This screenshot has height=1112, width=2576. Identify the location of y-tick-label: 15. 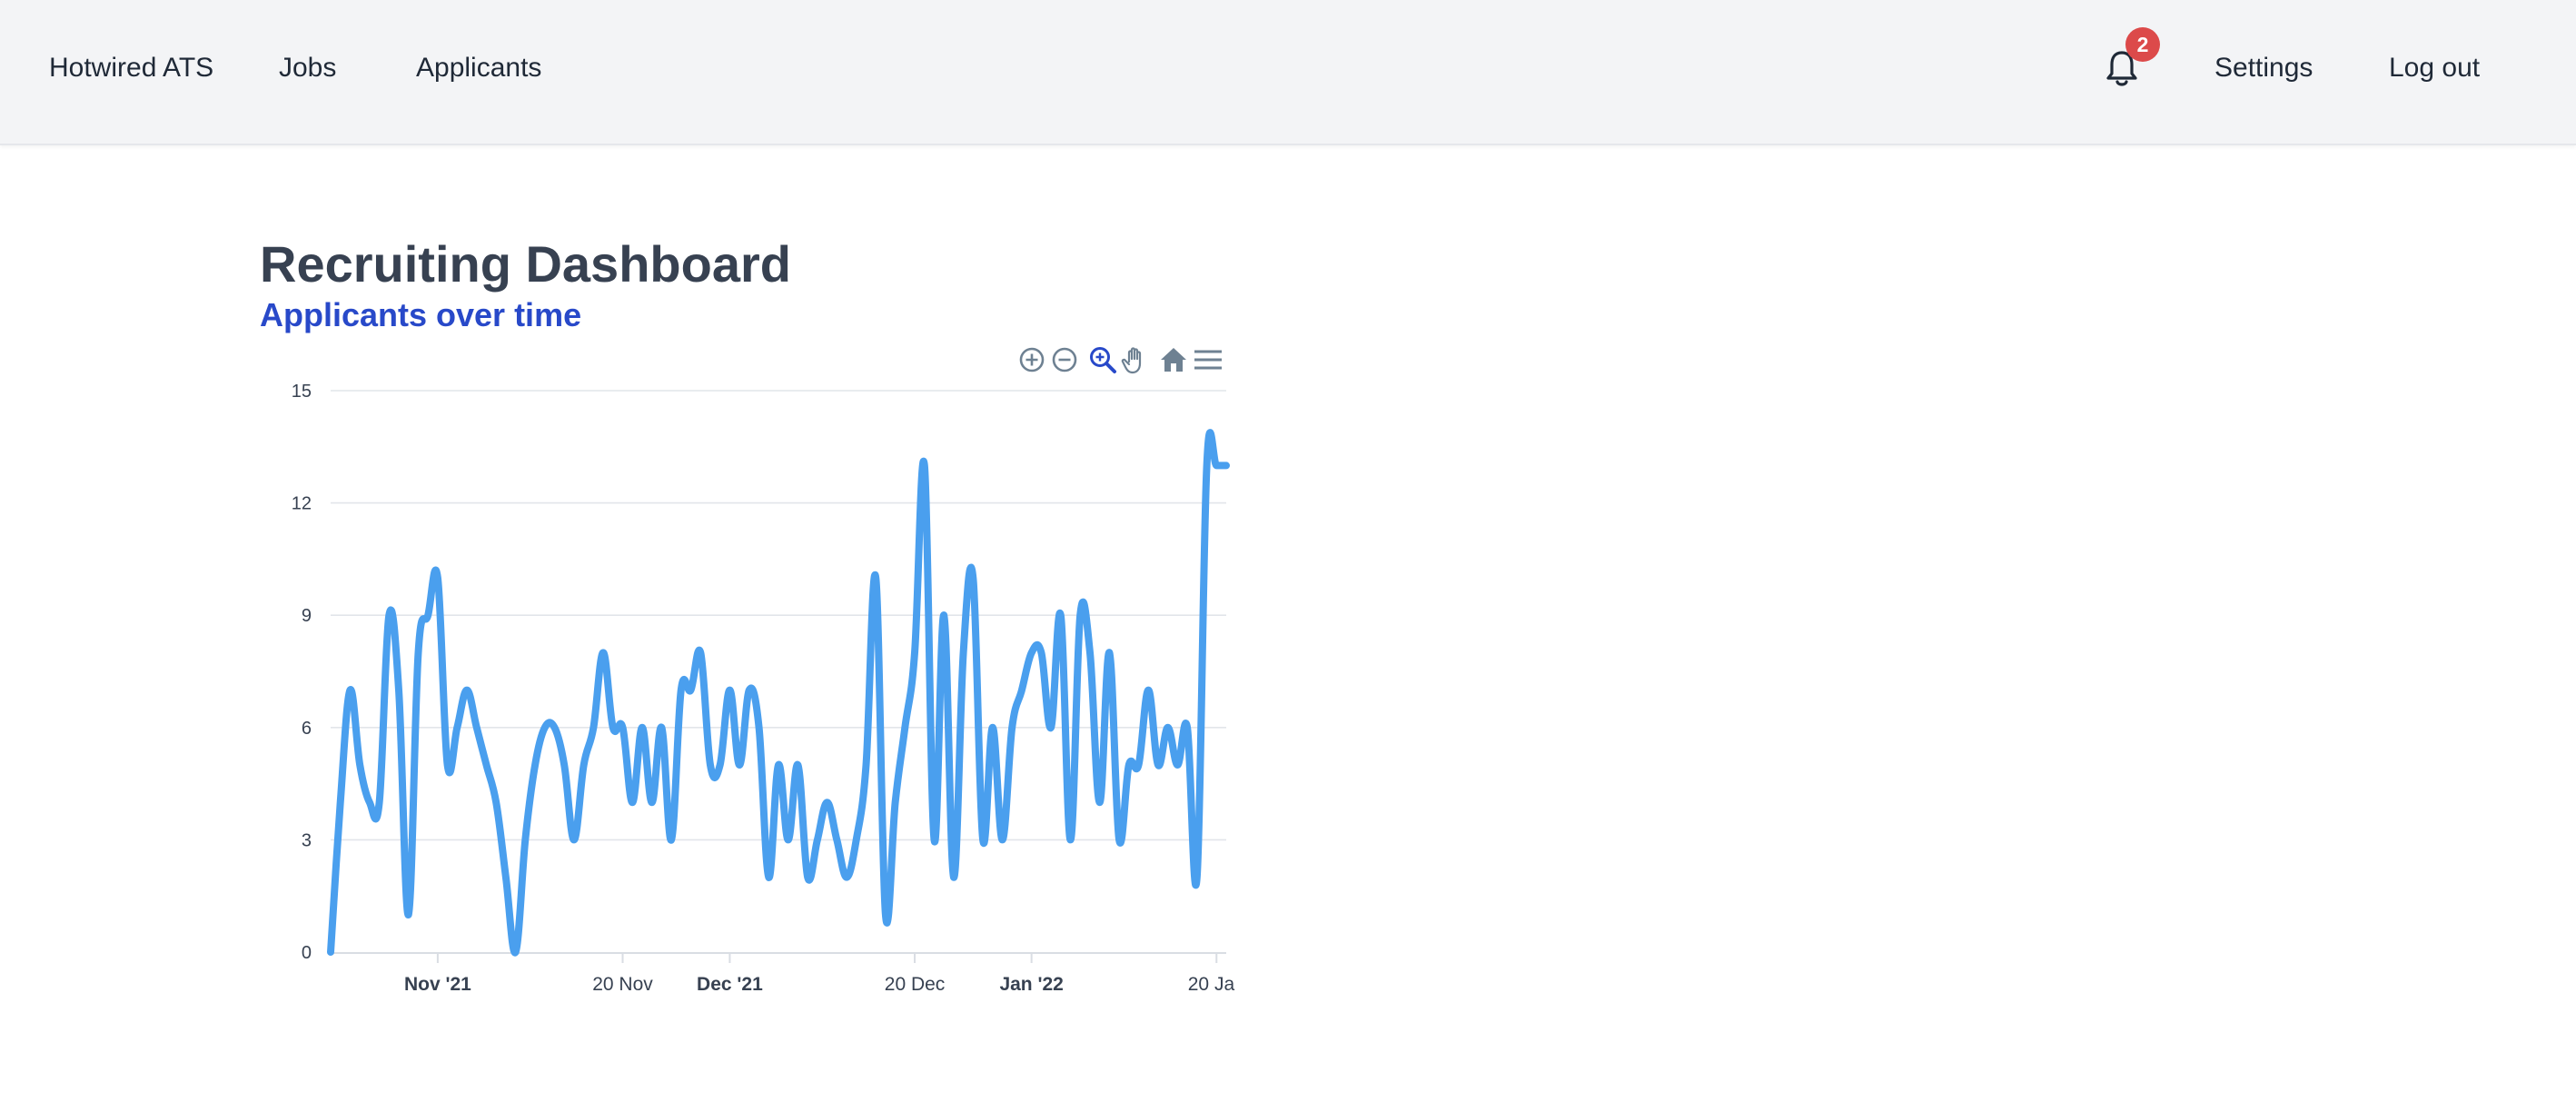
(302, 392).